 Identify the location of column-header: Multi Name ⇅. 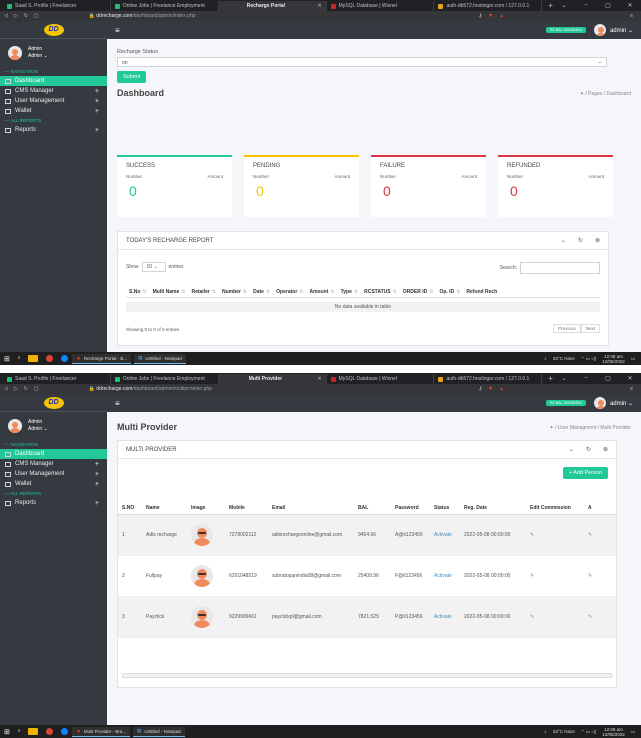
(169, 292).